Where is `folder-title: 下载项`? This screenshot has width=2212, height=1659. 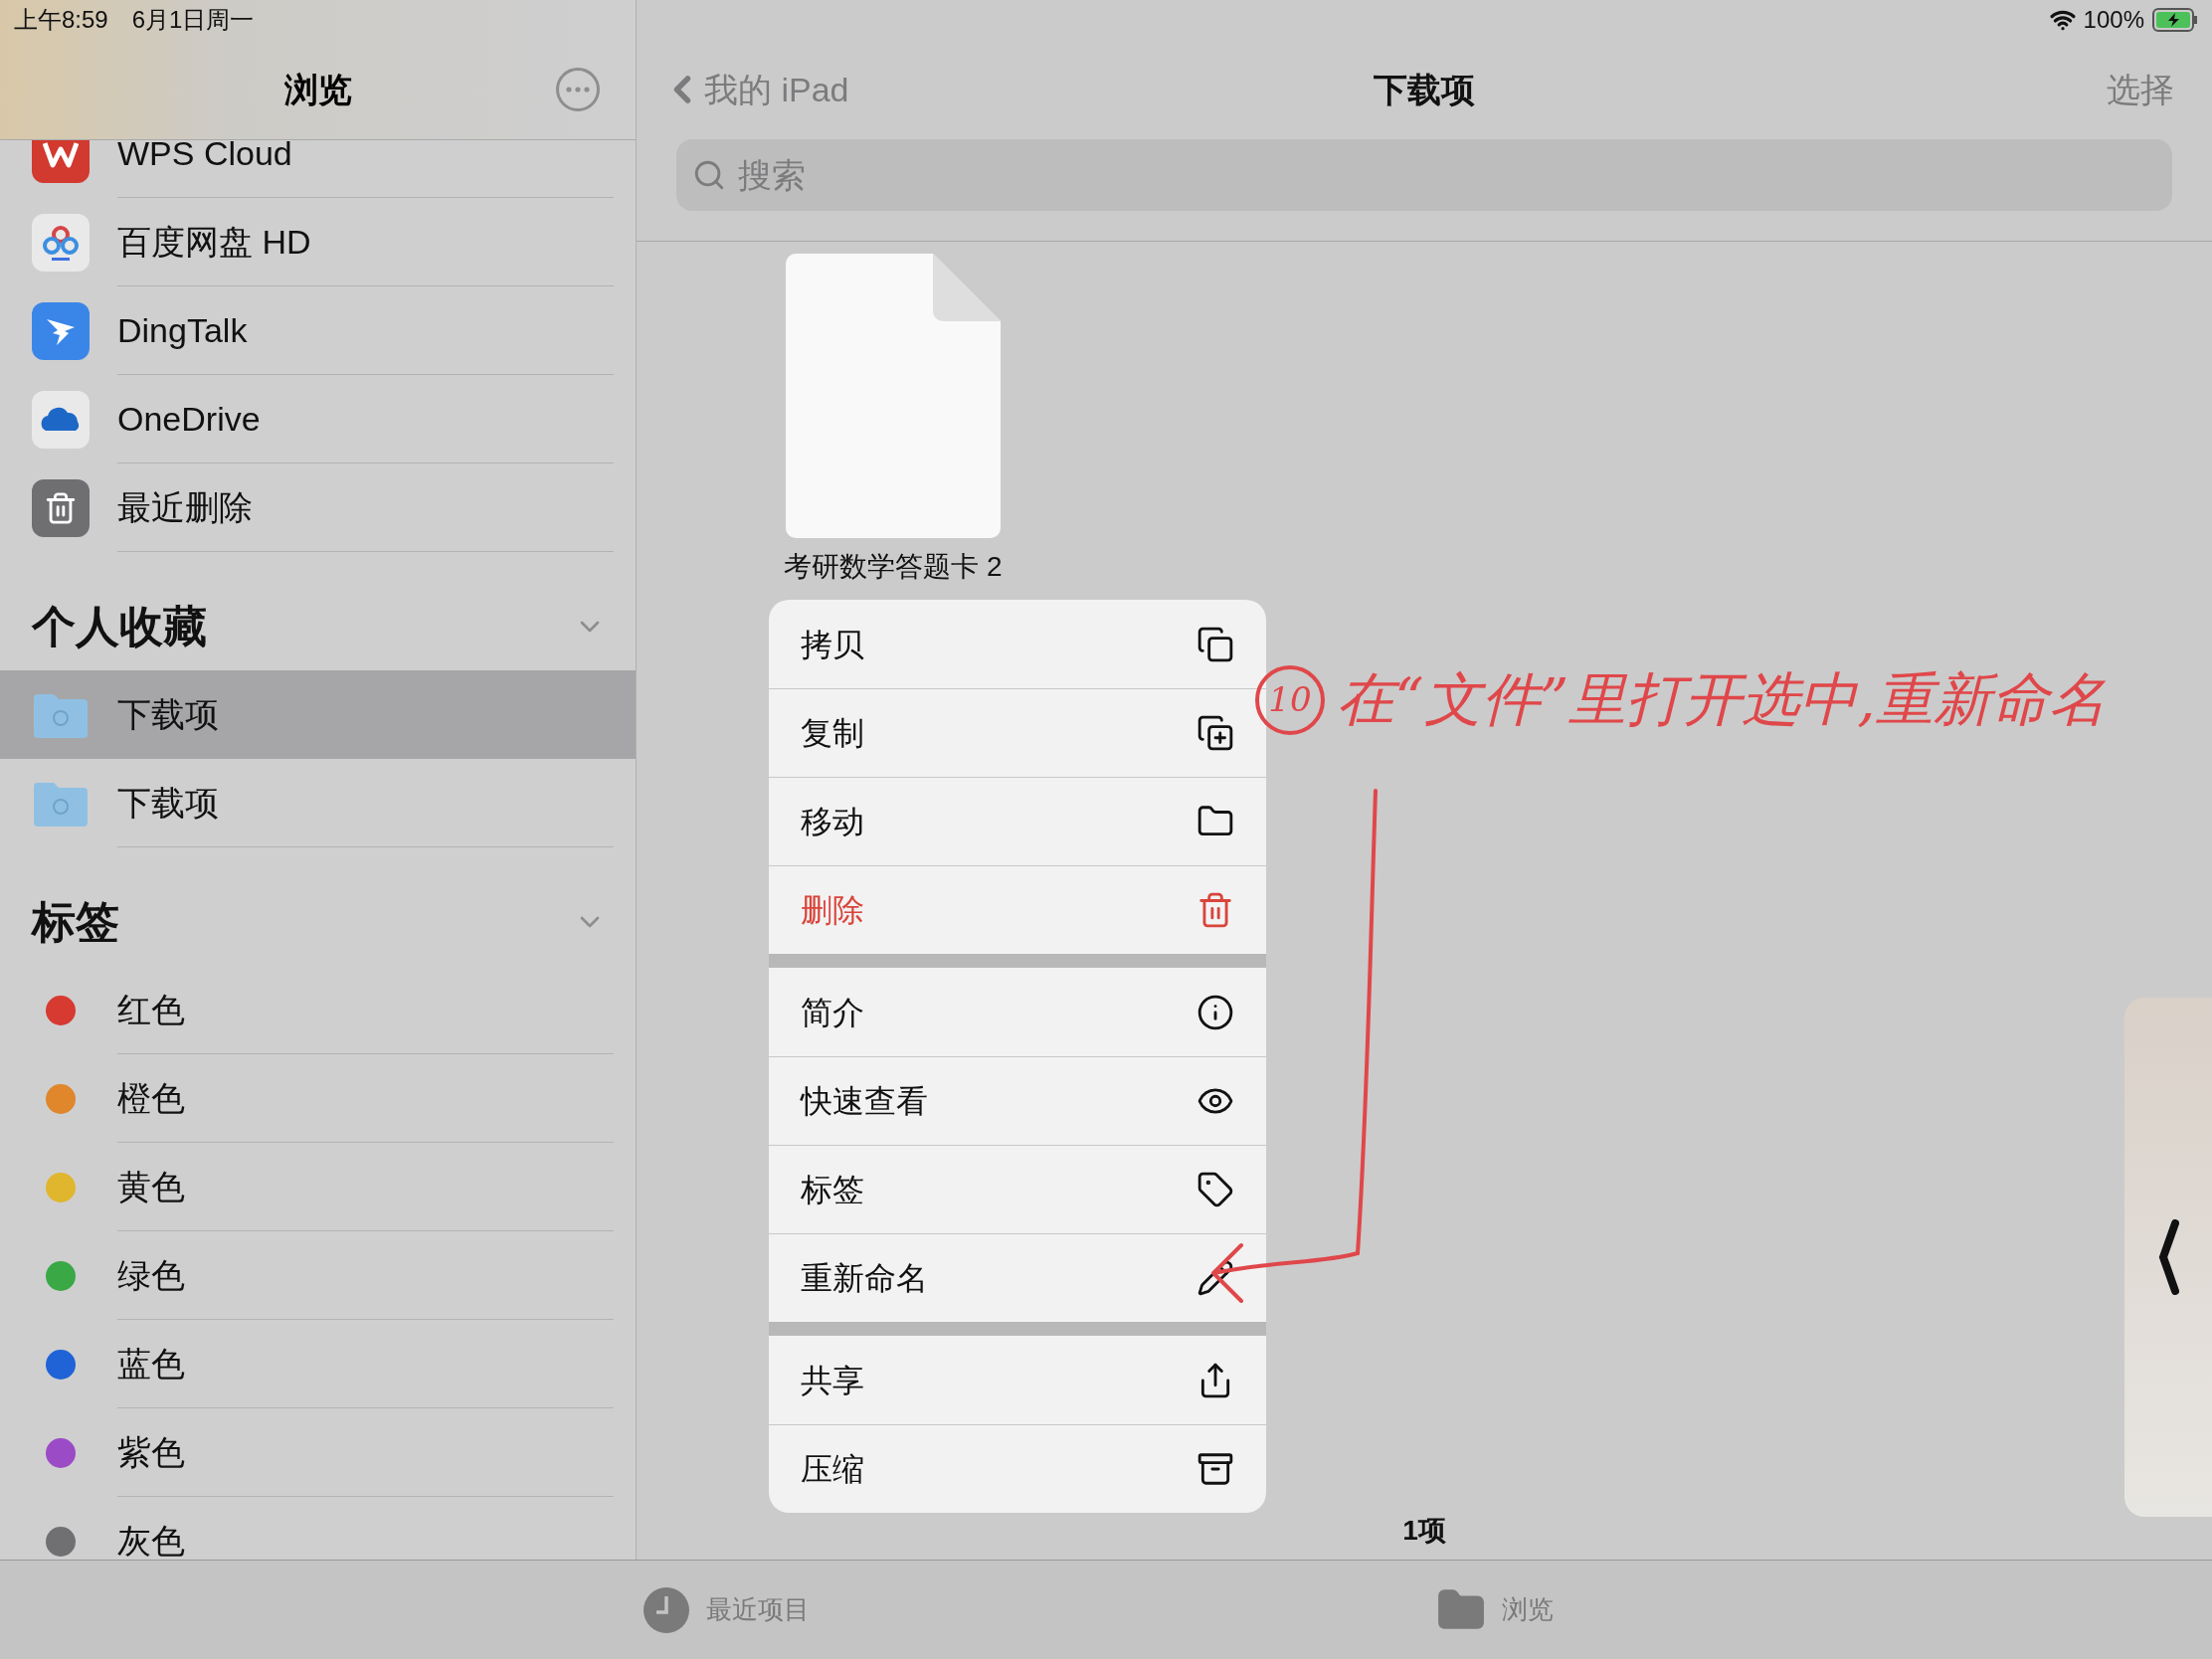 folder-title: 下载项 is located at coordinates (1424, 89).